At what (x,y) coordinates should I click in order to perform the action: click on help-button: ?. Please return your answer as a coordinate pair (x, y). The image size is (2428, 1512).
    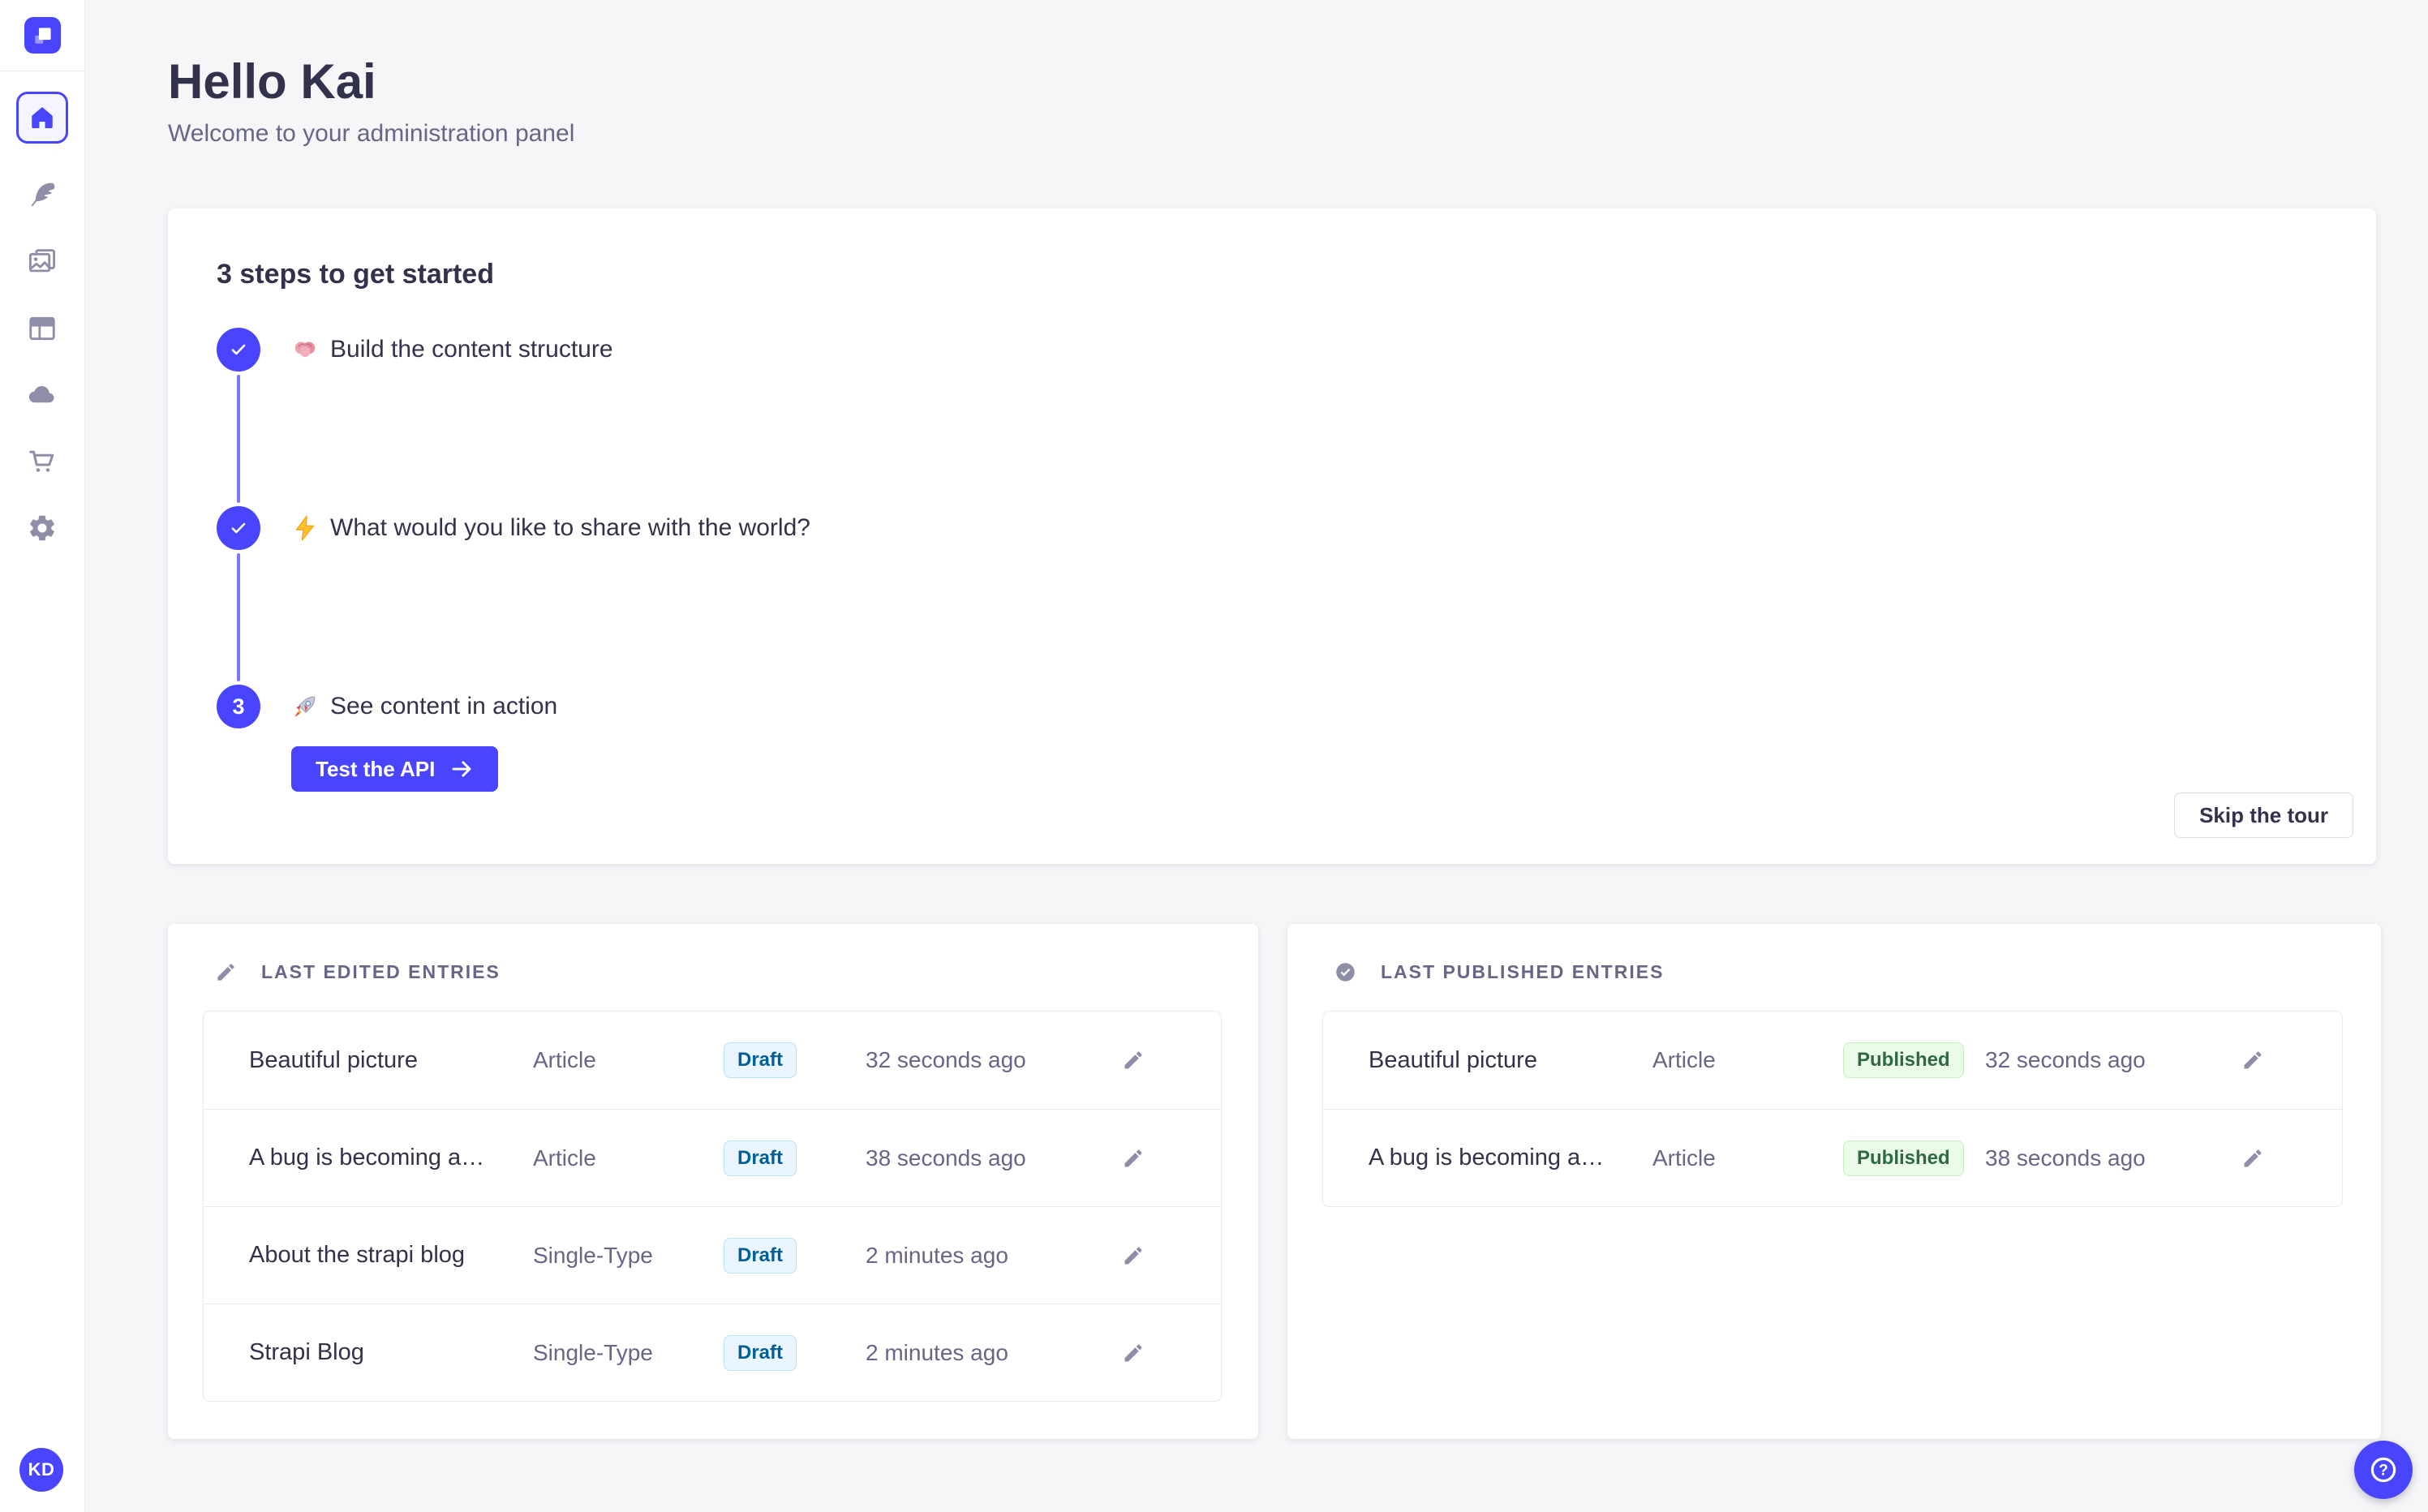
    Looking at the image, I should click on (2383, 1470).